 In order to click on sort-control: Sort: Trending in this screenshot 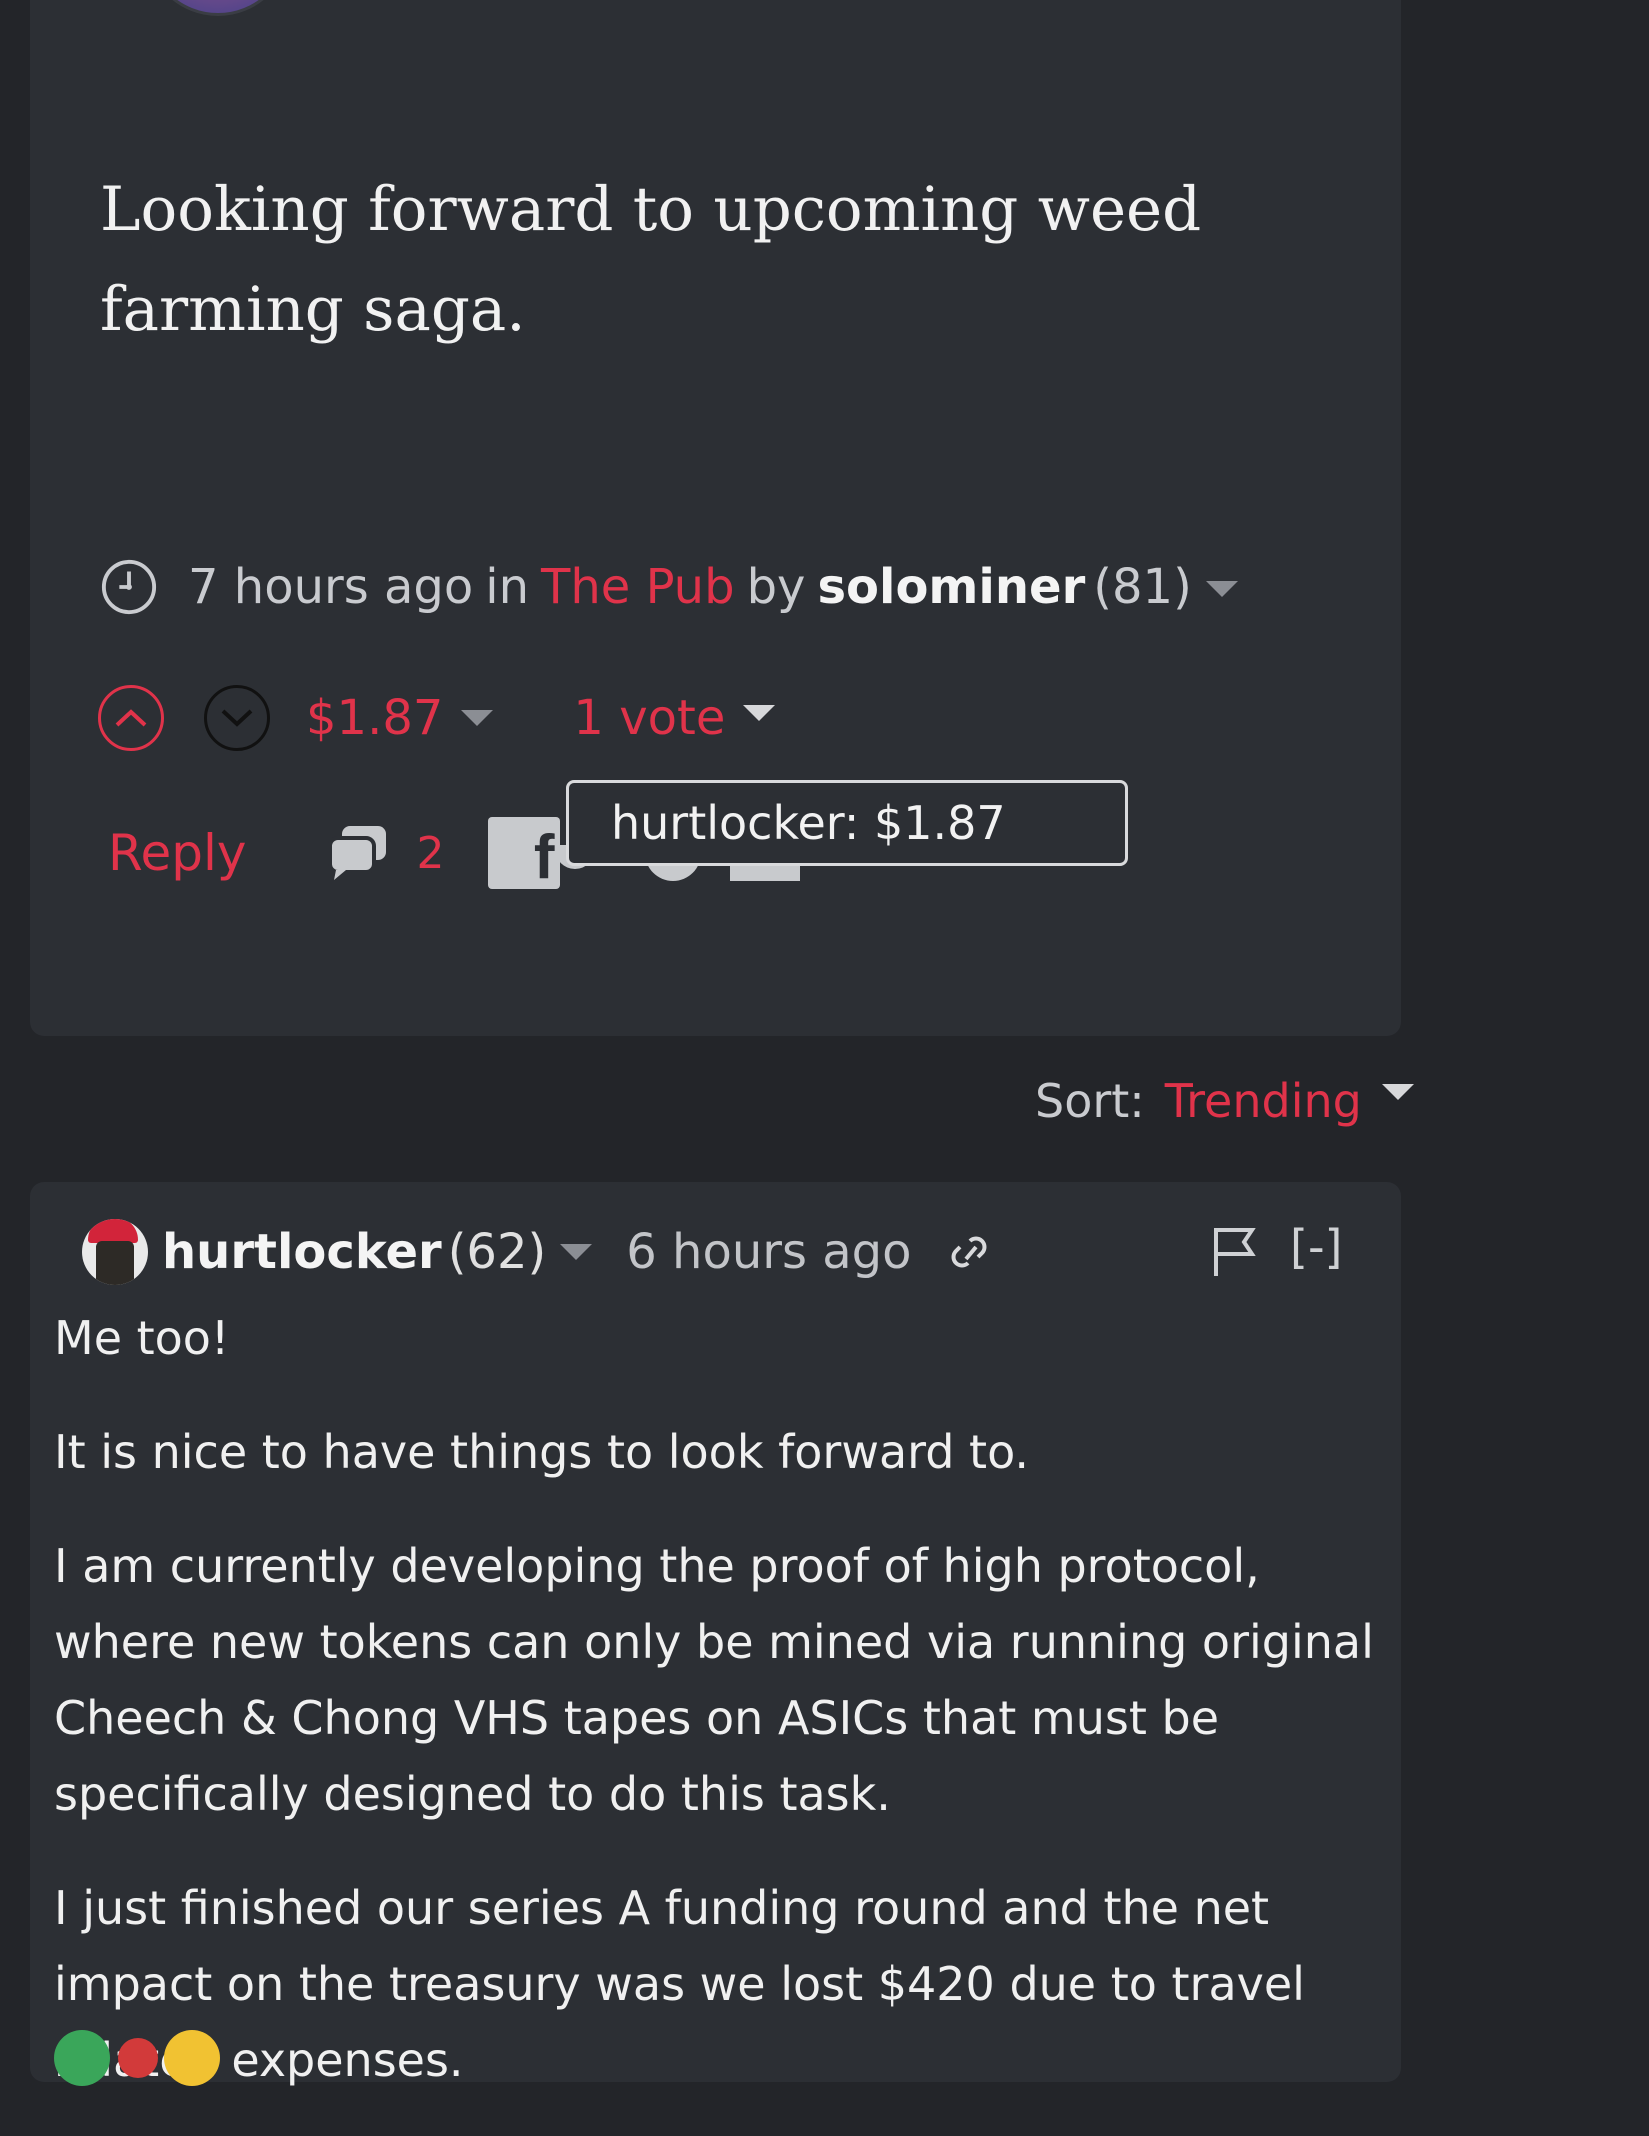, I will do `click(1224, 1101)`.